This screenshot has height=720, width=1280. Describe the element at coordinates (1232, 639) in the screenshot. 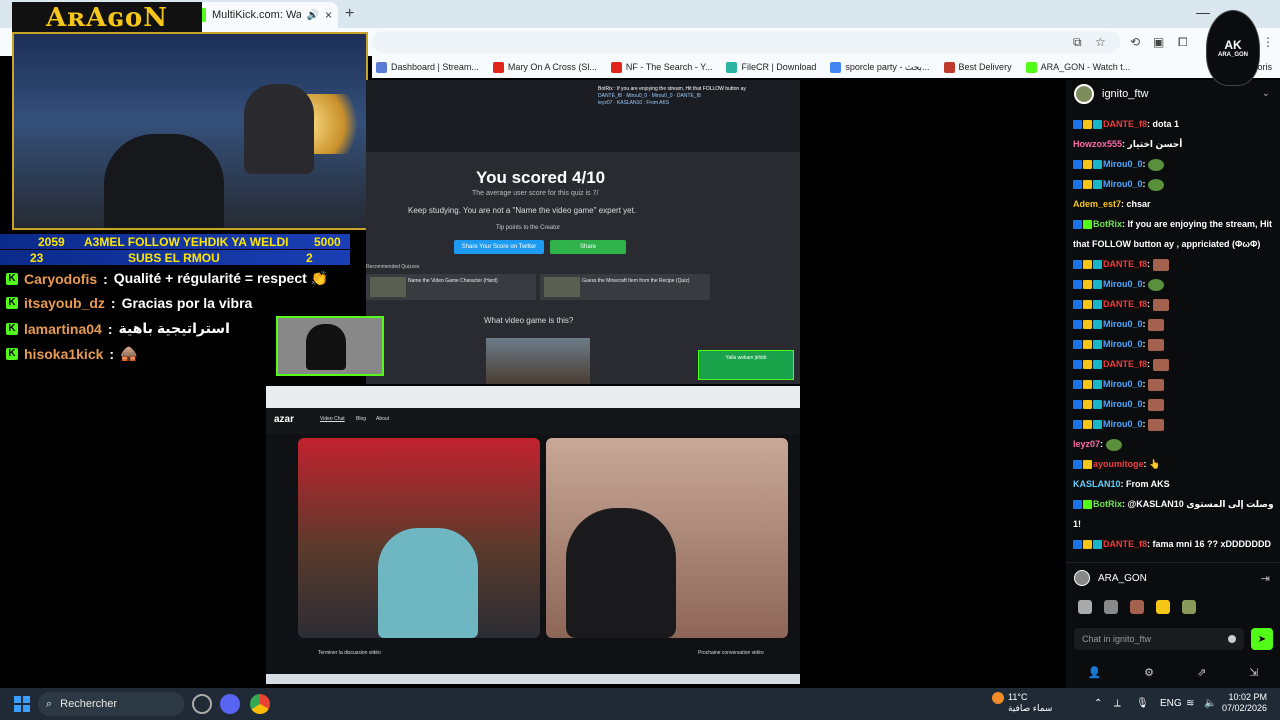

I see `emoji-icon` at that location.